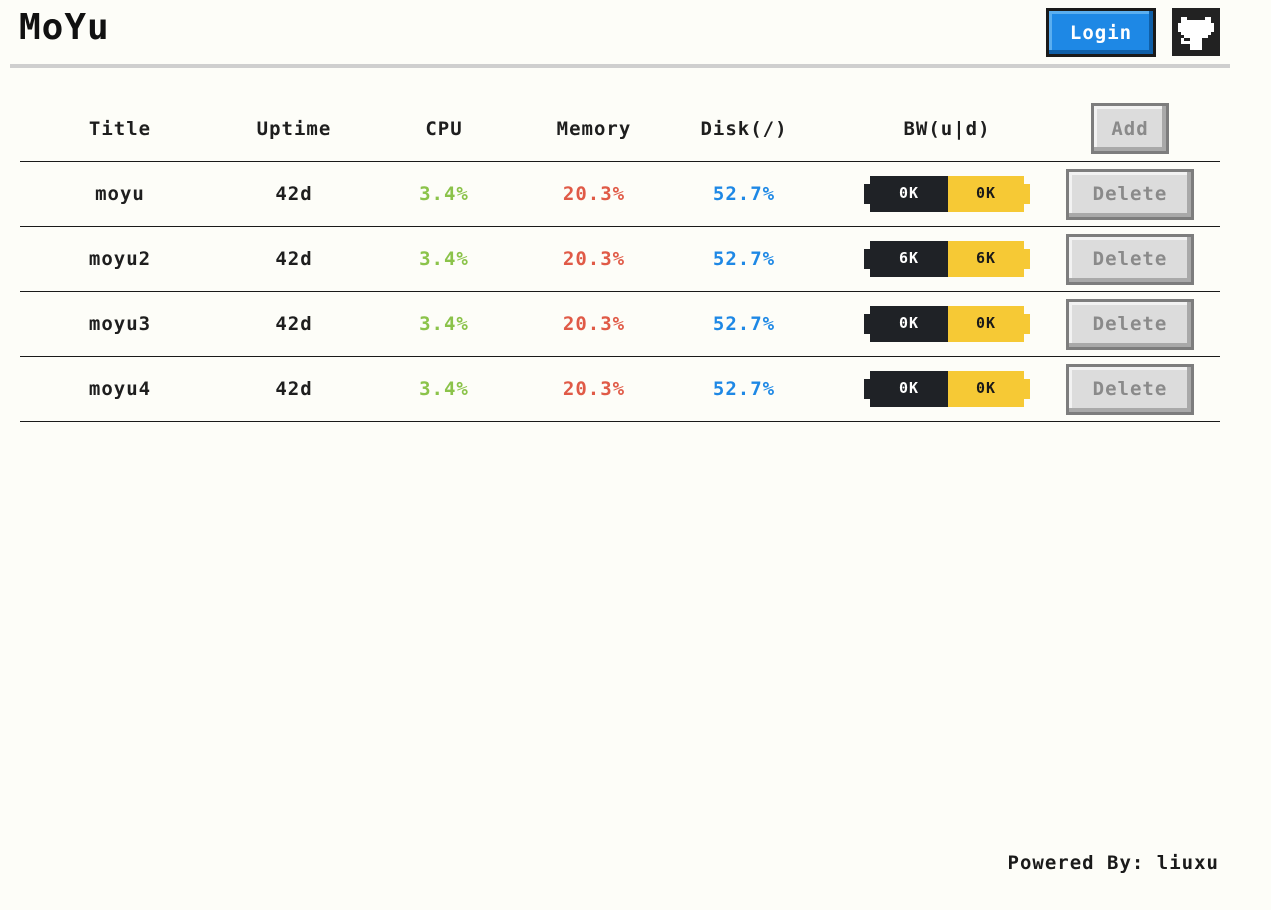 This screenshot has width=1271, height=910. Describe the element at coordinates (744, 128) in the screenshot. I see `header-disk: Disk(/)` at that location.